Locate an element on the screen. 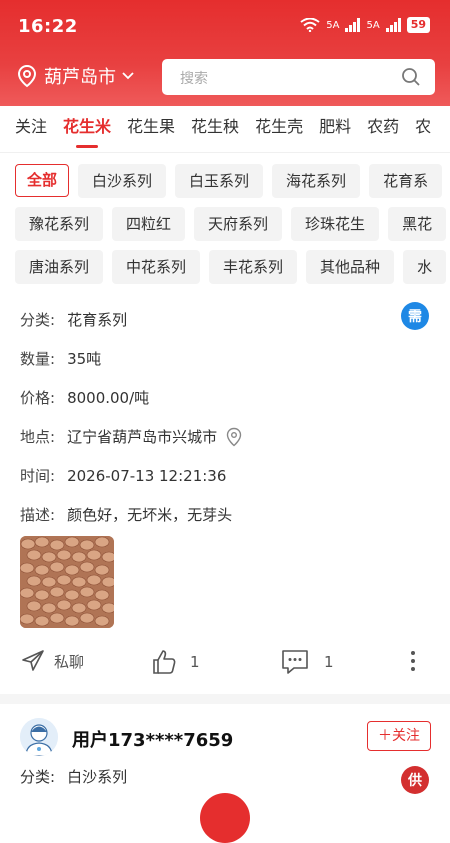 Image resolution: width=450 pixels, height=843 pixels. listing-time: 时间: 2026-07-13 12:21:36 is located at coordinates (227, 475).